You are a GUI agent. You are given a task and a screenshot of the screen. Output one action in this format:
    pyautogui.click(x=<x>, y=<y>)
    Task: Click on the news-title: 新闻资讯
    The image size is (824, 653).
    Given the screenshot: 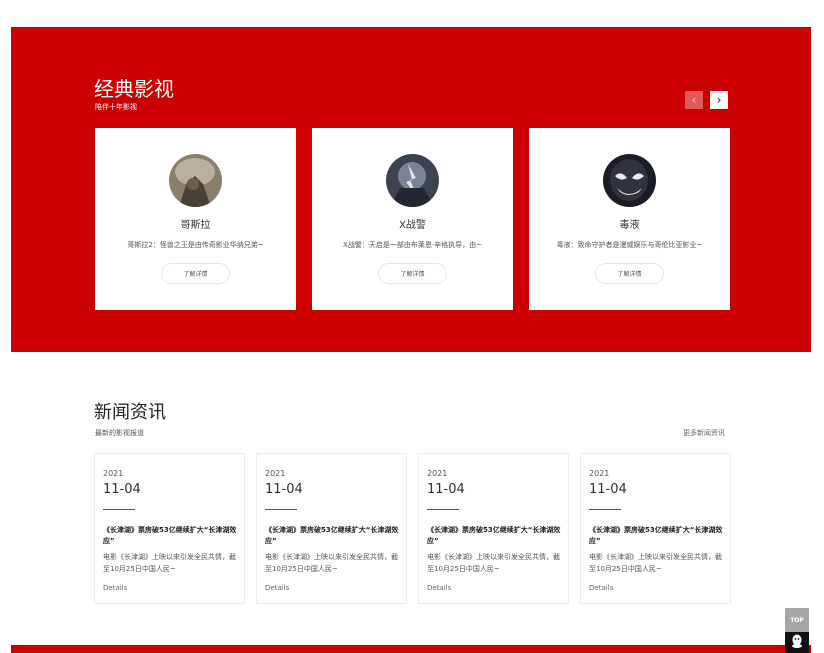 What is the action you would take?
    pyautogui.click(x=130, y=412)
    